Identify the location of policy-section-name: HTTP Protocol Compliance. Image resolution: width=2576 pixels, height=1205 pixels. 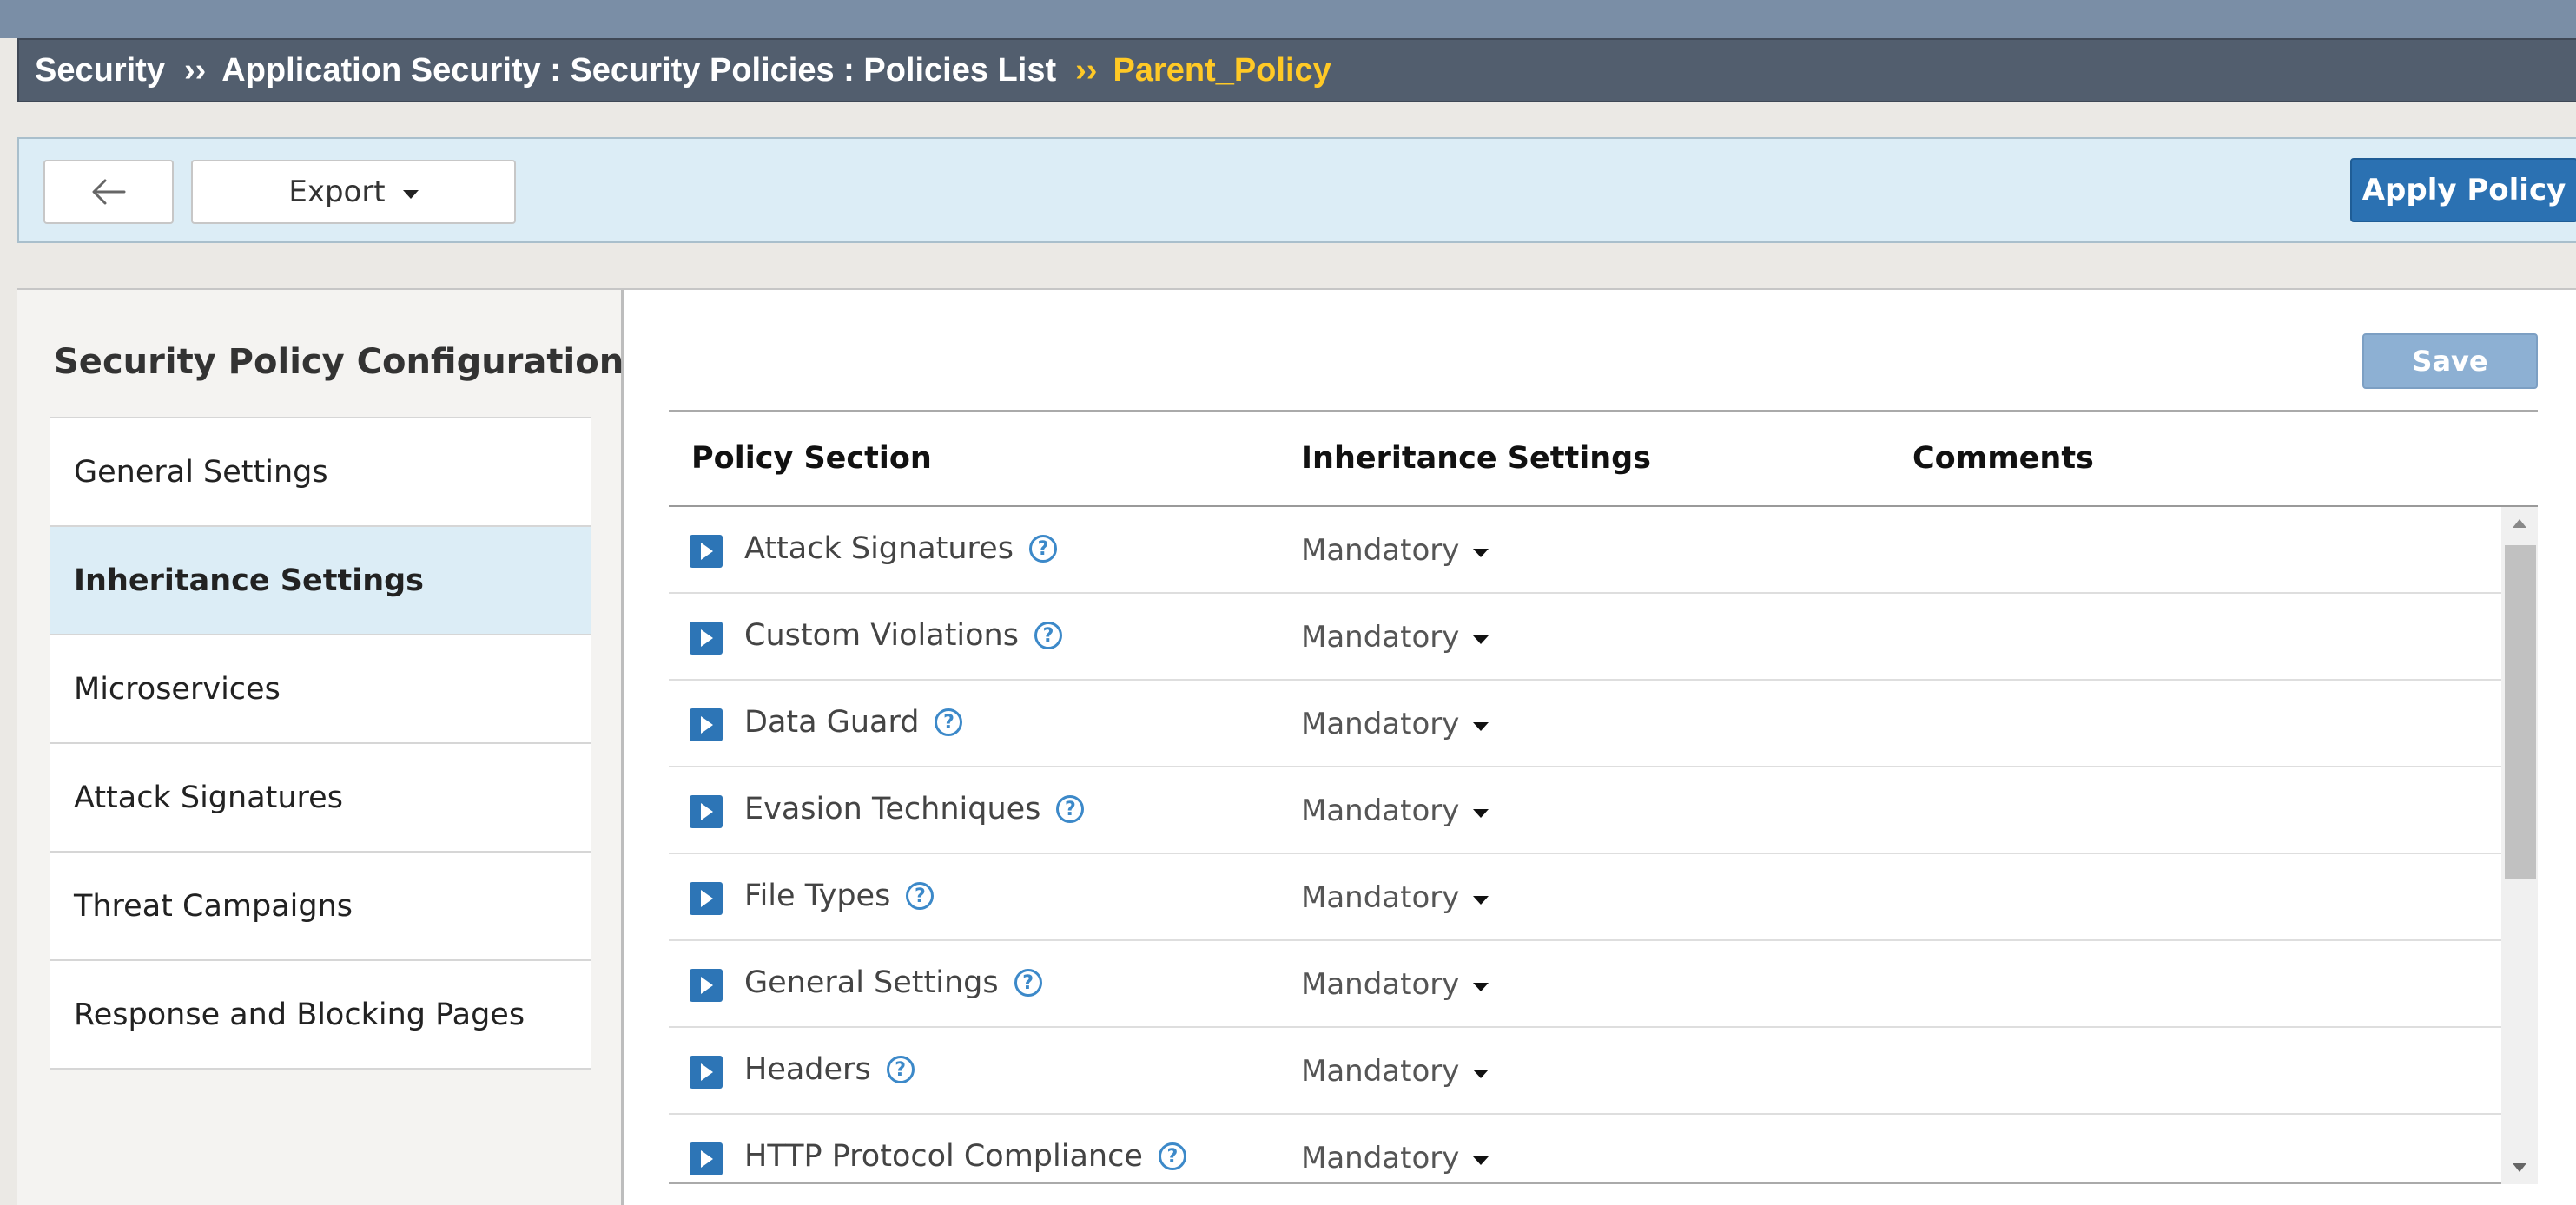
(944, 1156).